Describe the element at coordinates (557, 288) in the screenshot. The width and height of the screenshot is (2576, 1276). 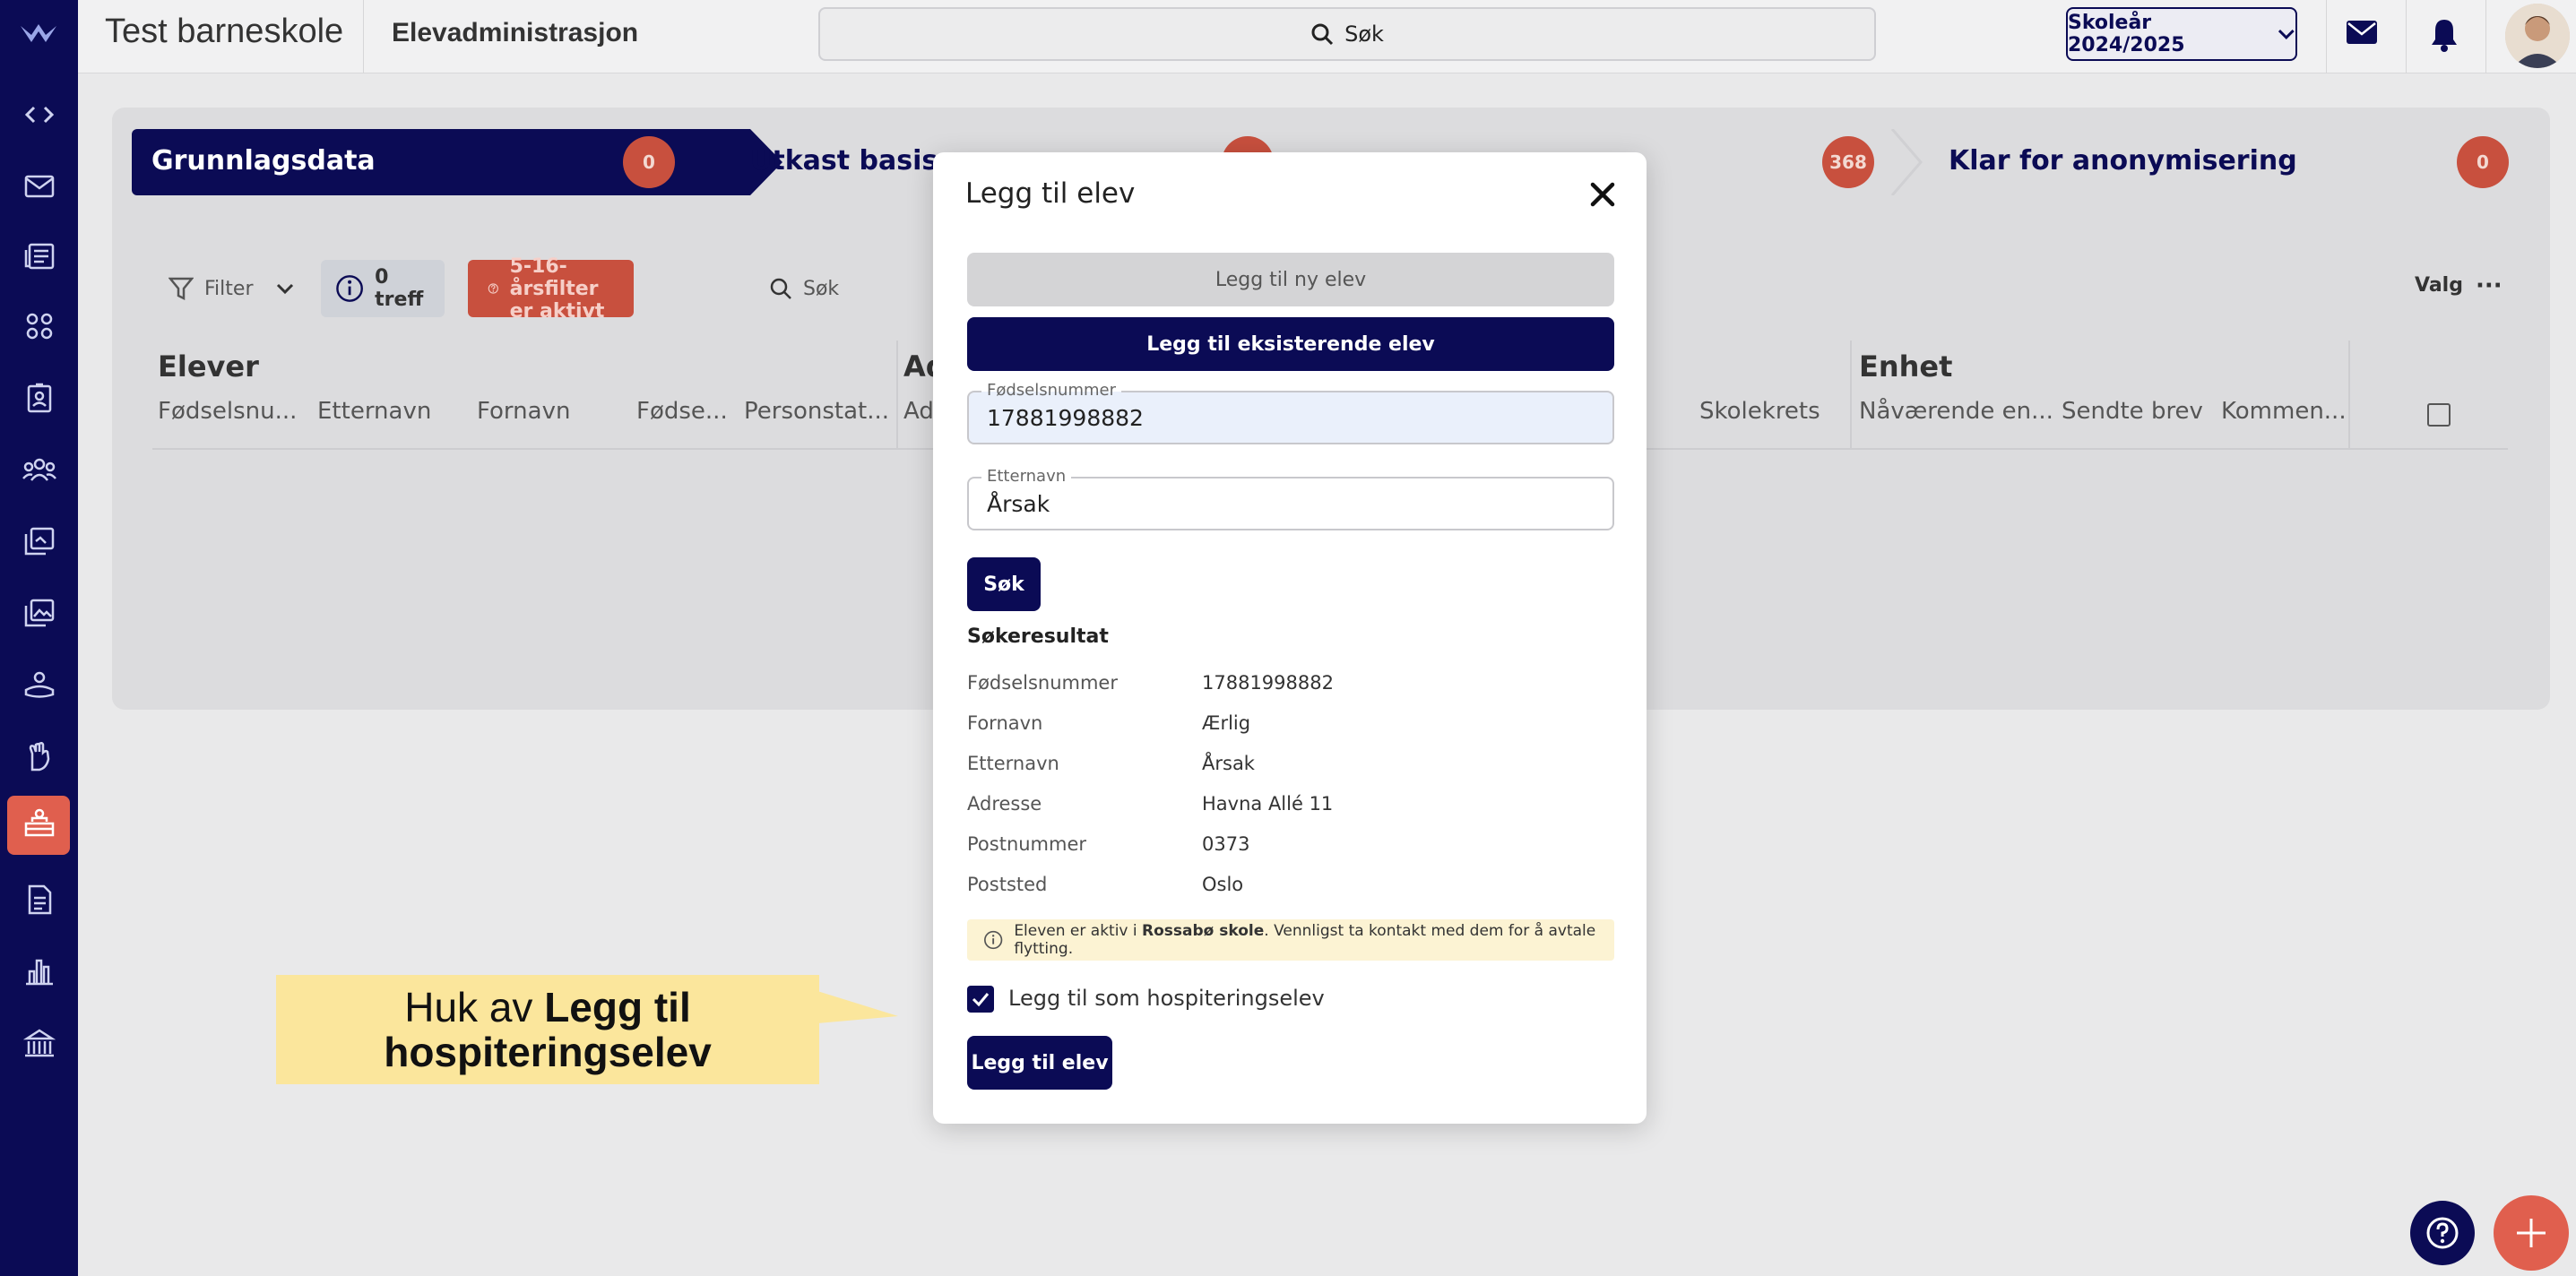
I see `age-filter-label: 5-16-årsfilter er aktivt` at that location.